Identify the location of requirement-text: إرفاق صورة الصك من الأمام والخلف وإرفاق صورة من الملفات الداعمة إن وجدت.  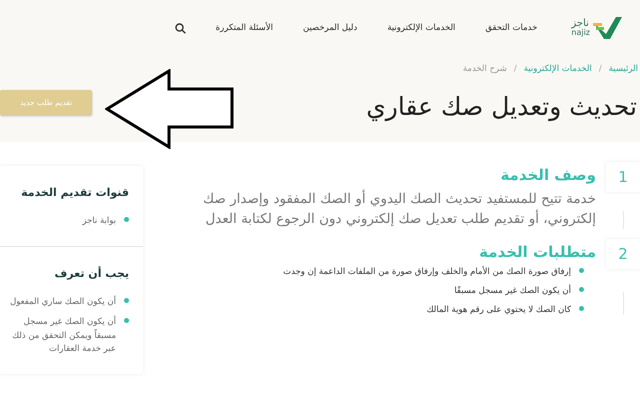
(427, 272).